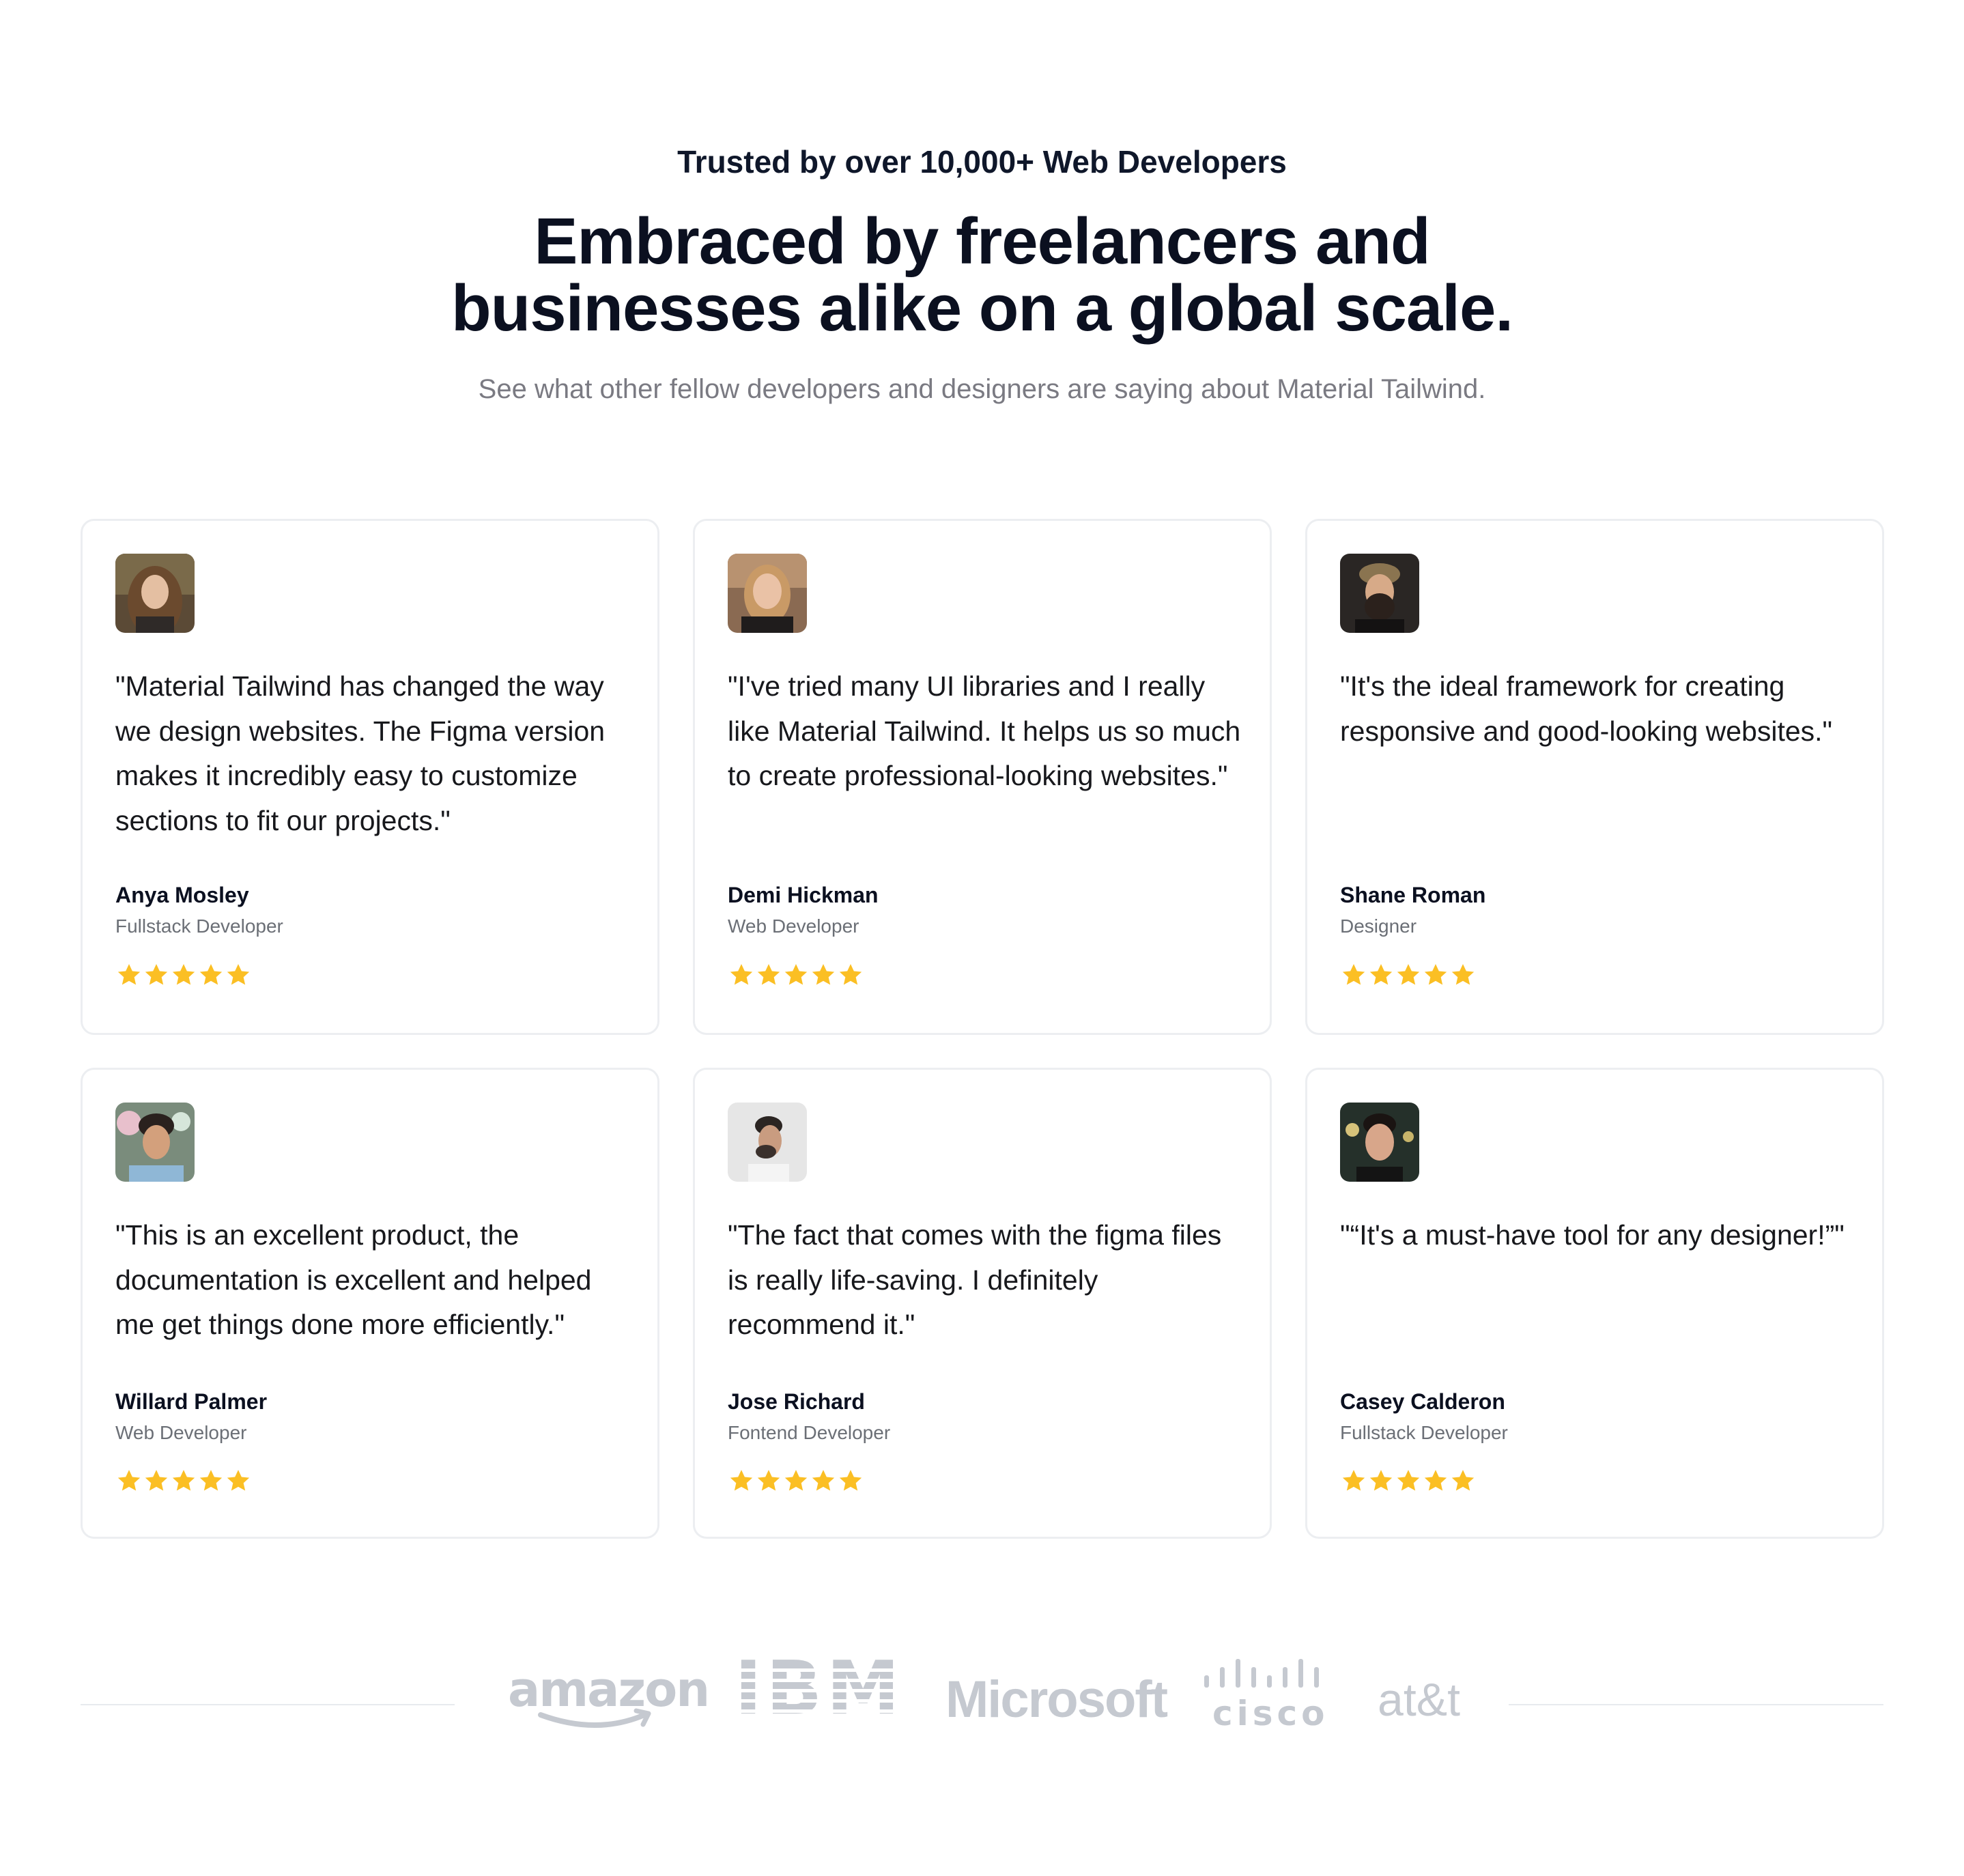 The width and height of the screenshot is (1964, 1876). I want to click on microsoft-logo: Microsoft, so click(1056, 1700).